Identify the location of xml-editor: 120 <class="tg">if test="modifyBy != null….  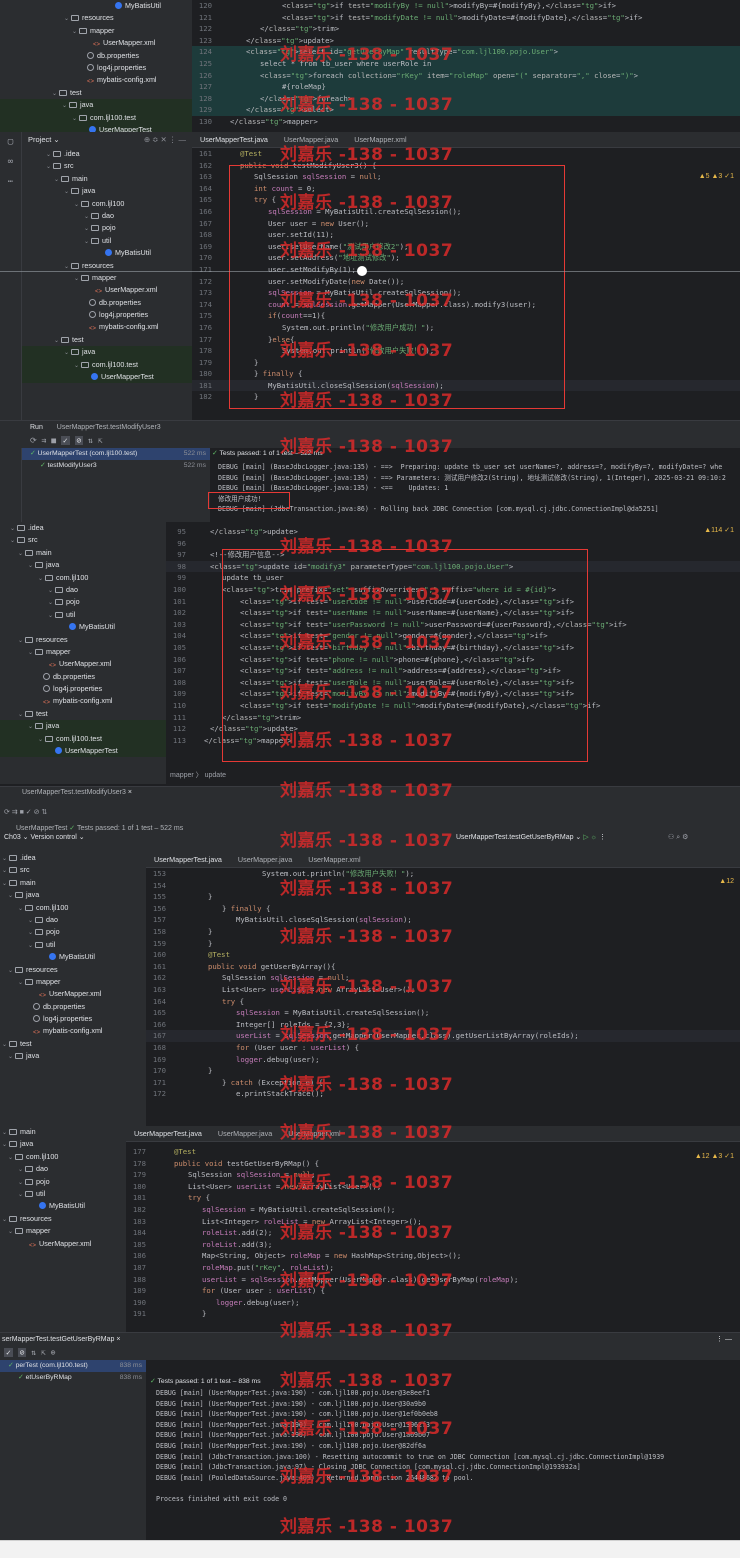
(466, 66).